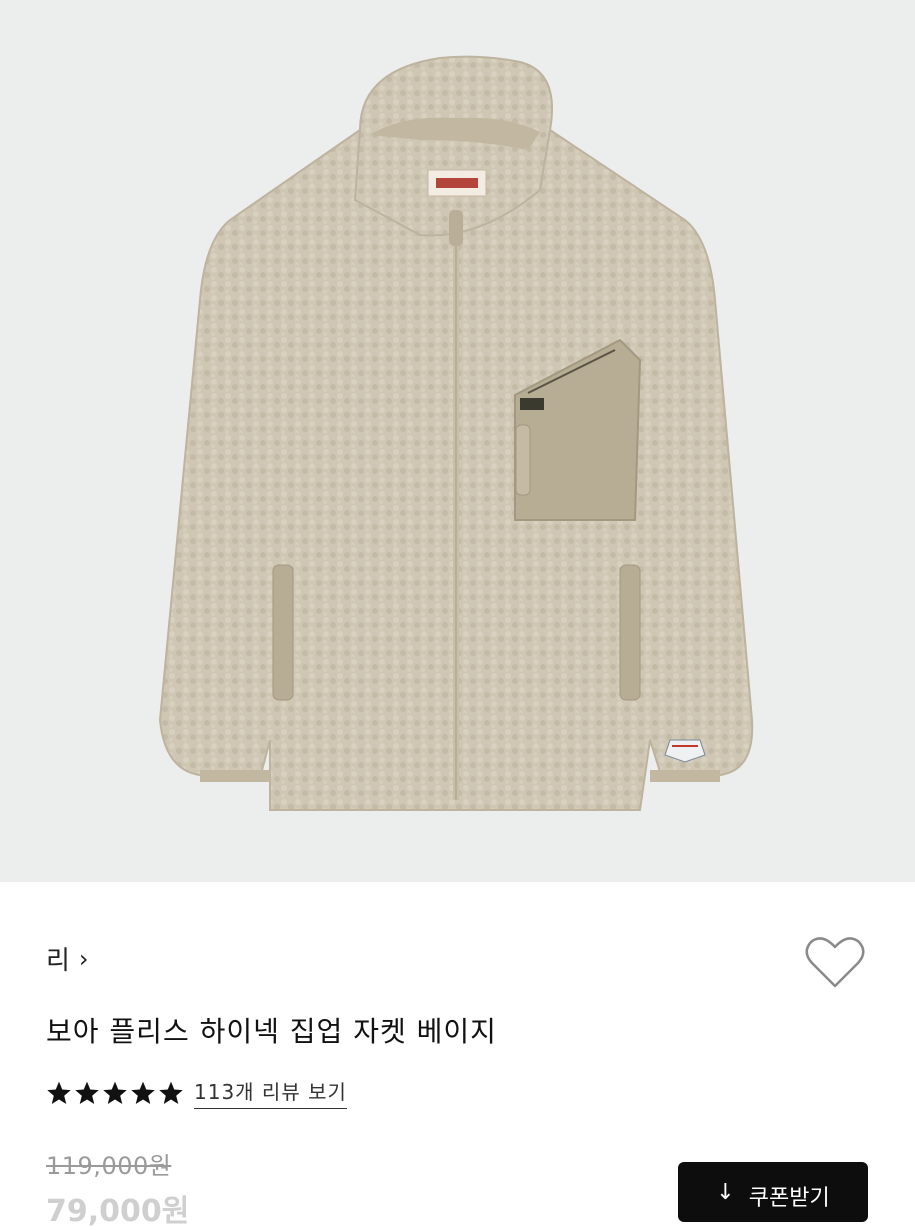 The height and width of the screenshot is (1230, 915). I want to click on chevron-right-icon: ›, so click(84, 958).